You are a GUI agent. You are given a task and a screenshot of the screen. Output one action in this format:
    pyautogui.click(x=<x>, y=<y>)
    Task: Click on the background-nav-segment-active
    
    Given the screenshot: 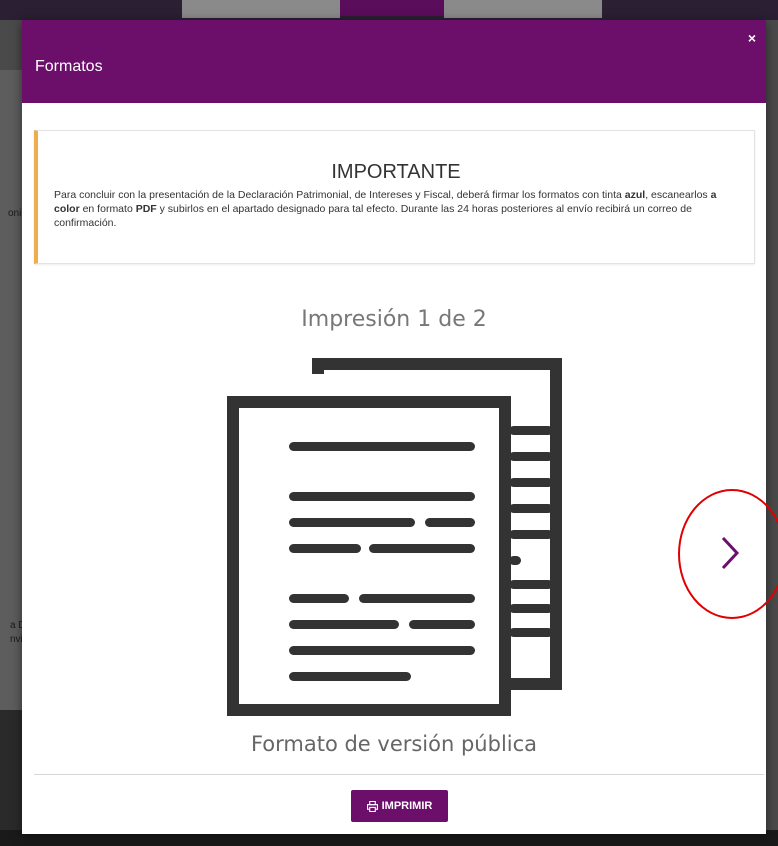 What is the action you would take?
    pyautogui.click(x=392, y=8)
    